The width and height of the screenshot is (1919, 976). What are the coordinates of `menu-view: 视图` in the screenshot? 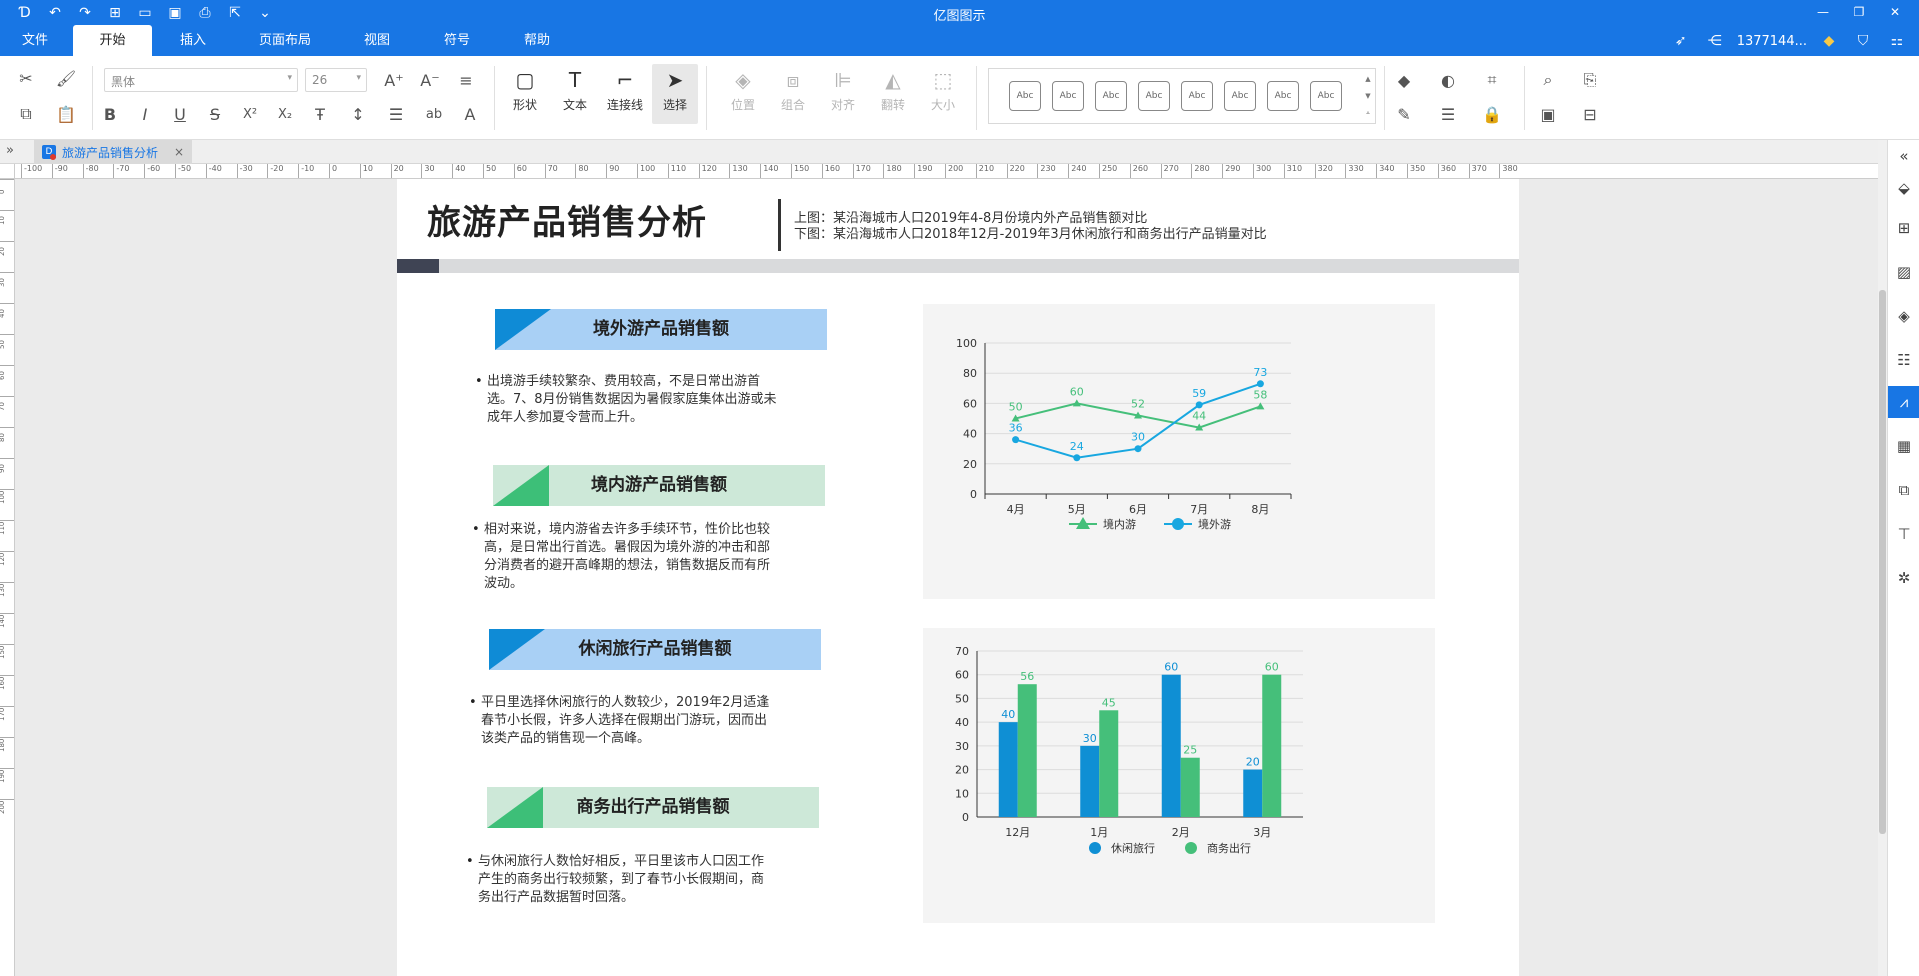 It's located at (377, 40).